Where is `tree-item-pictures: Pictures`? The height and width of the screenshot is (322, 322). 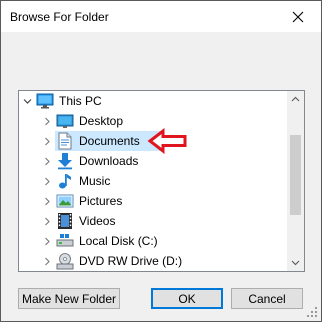 tree-item-pictures: Pictures is located at coordinates (153, 201).